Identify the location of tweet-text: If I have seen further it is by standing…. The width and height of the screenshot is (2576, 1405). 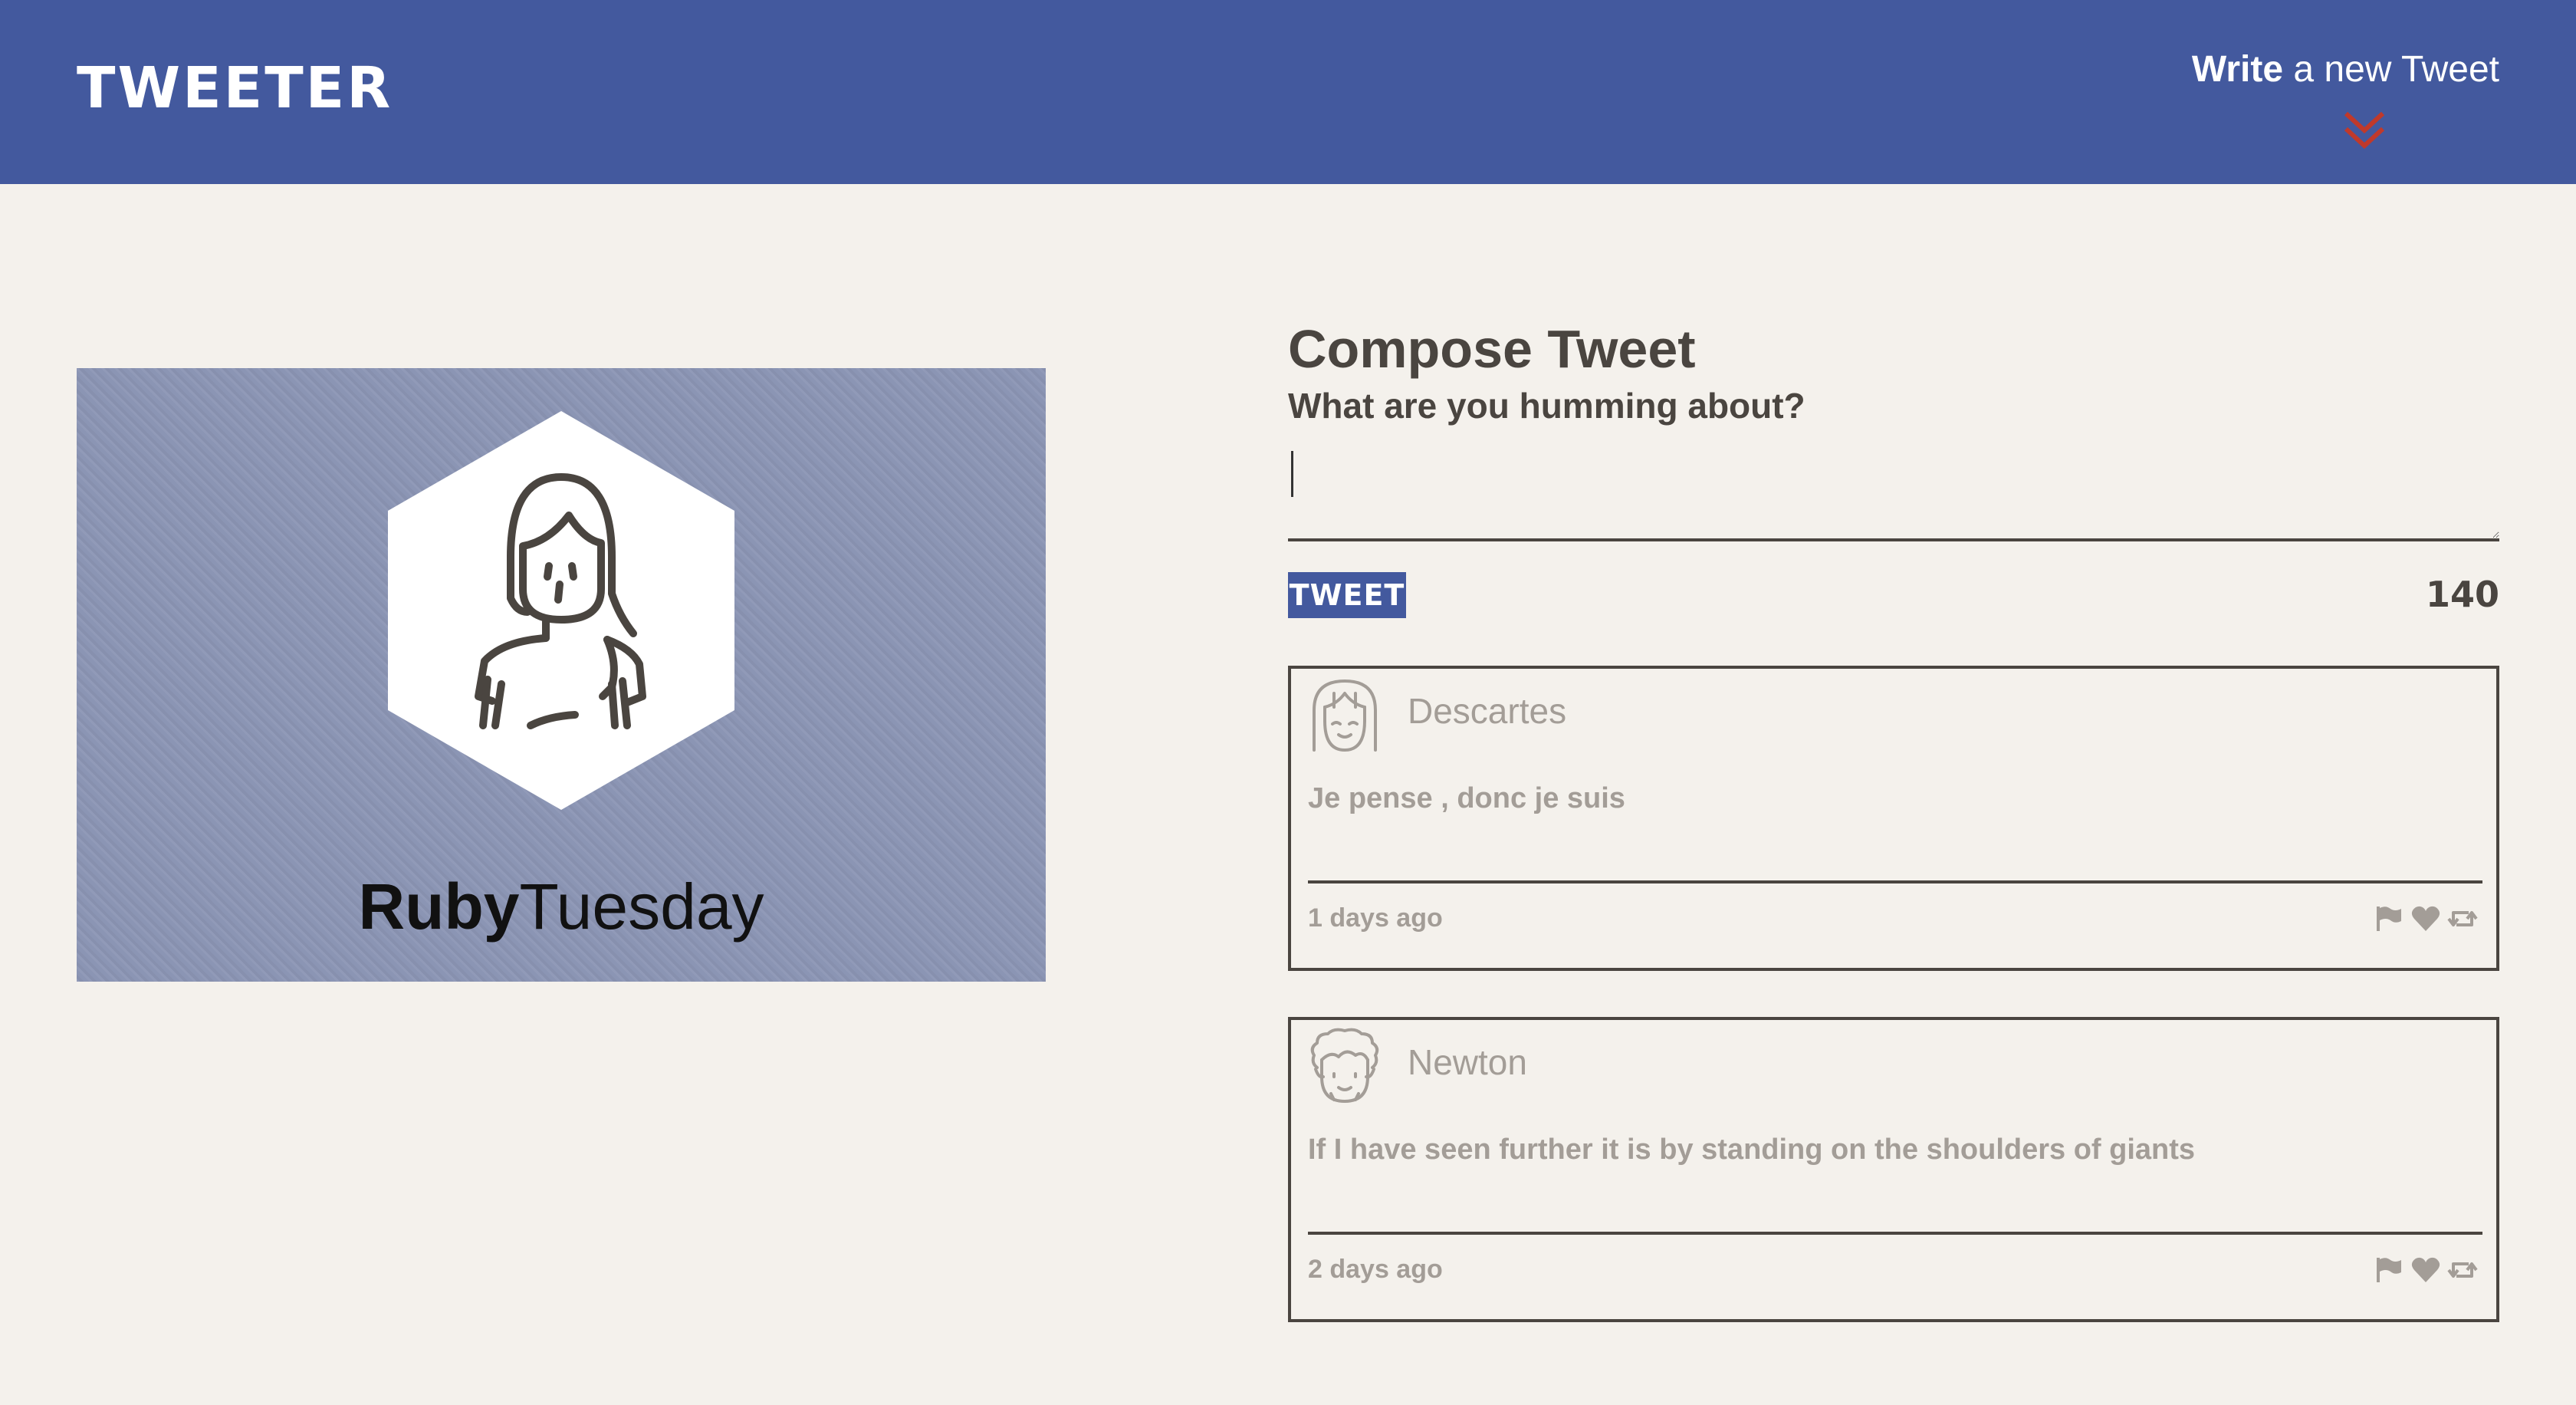
(1752, 1150).